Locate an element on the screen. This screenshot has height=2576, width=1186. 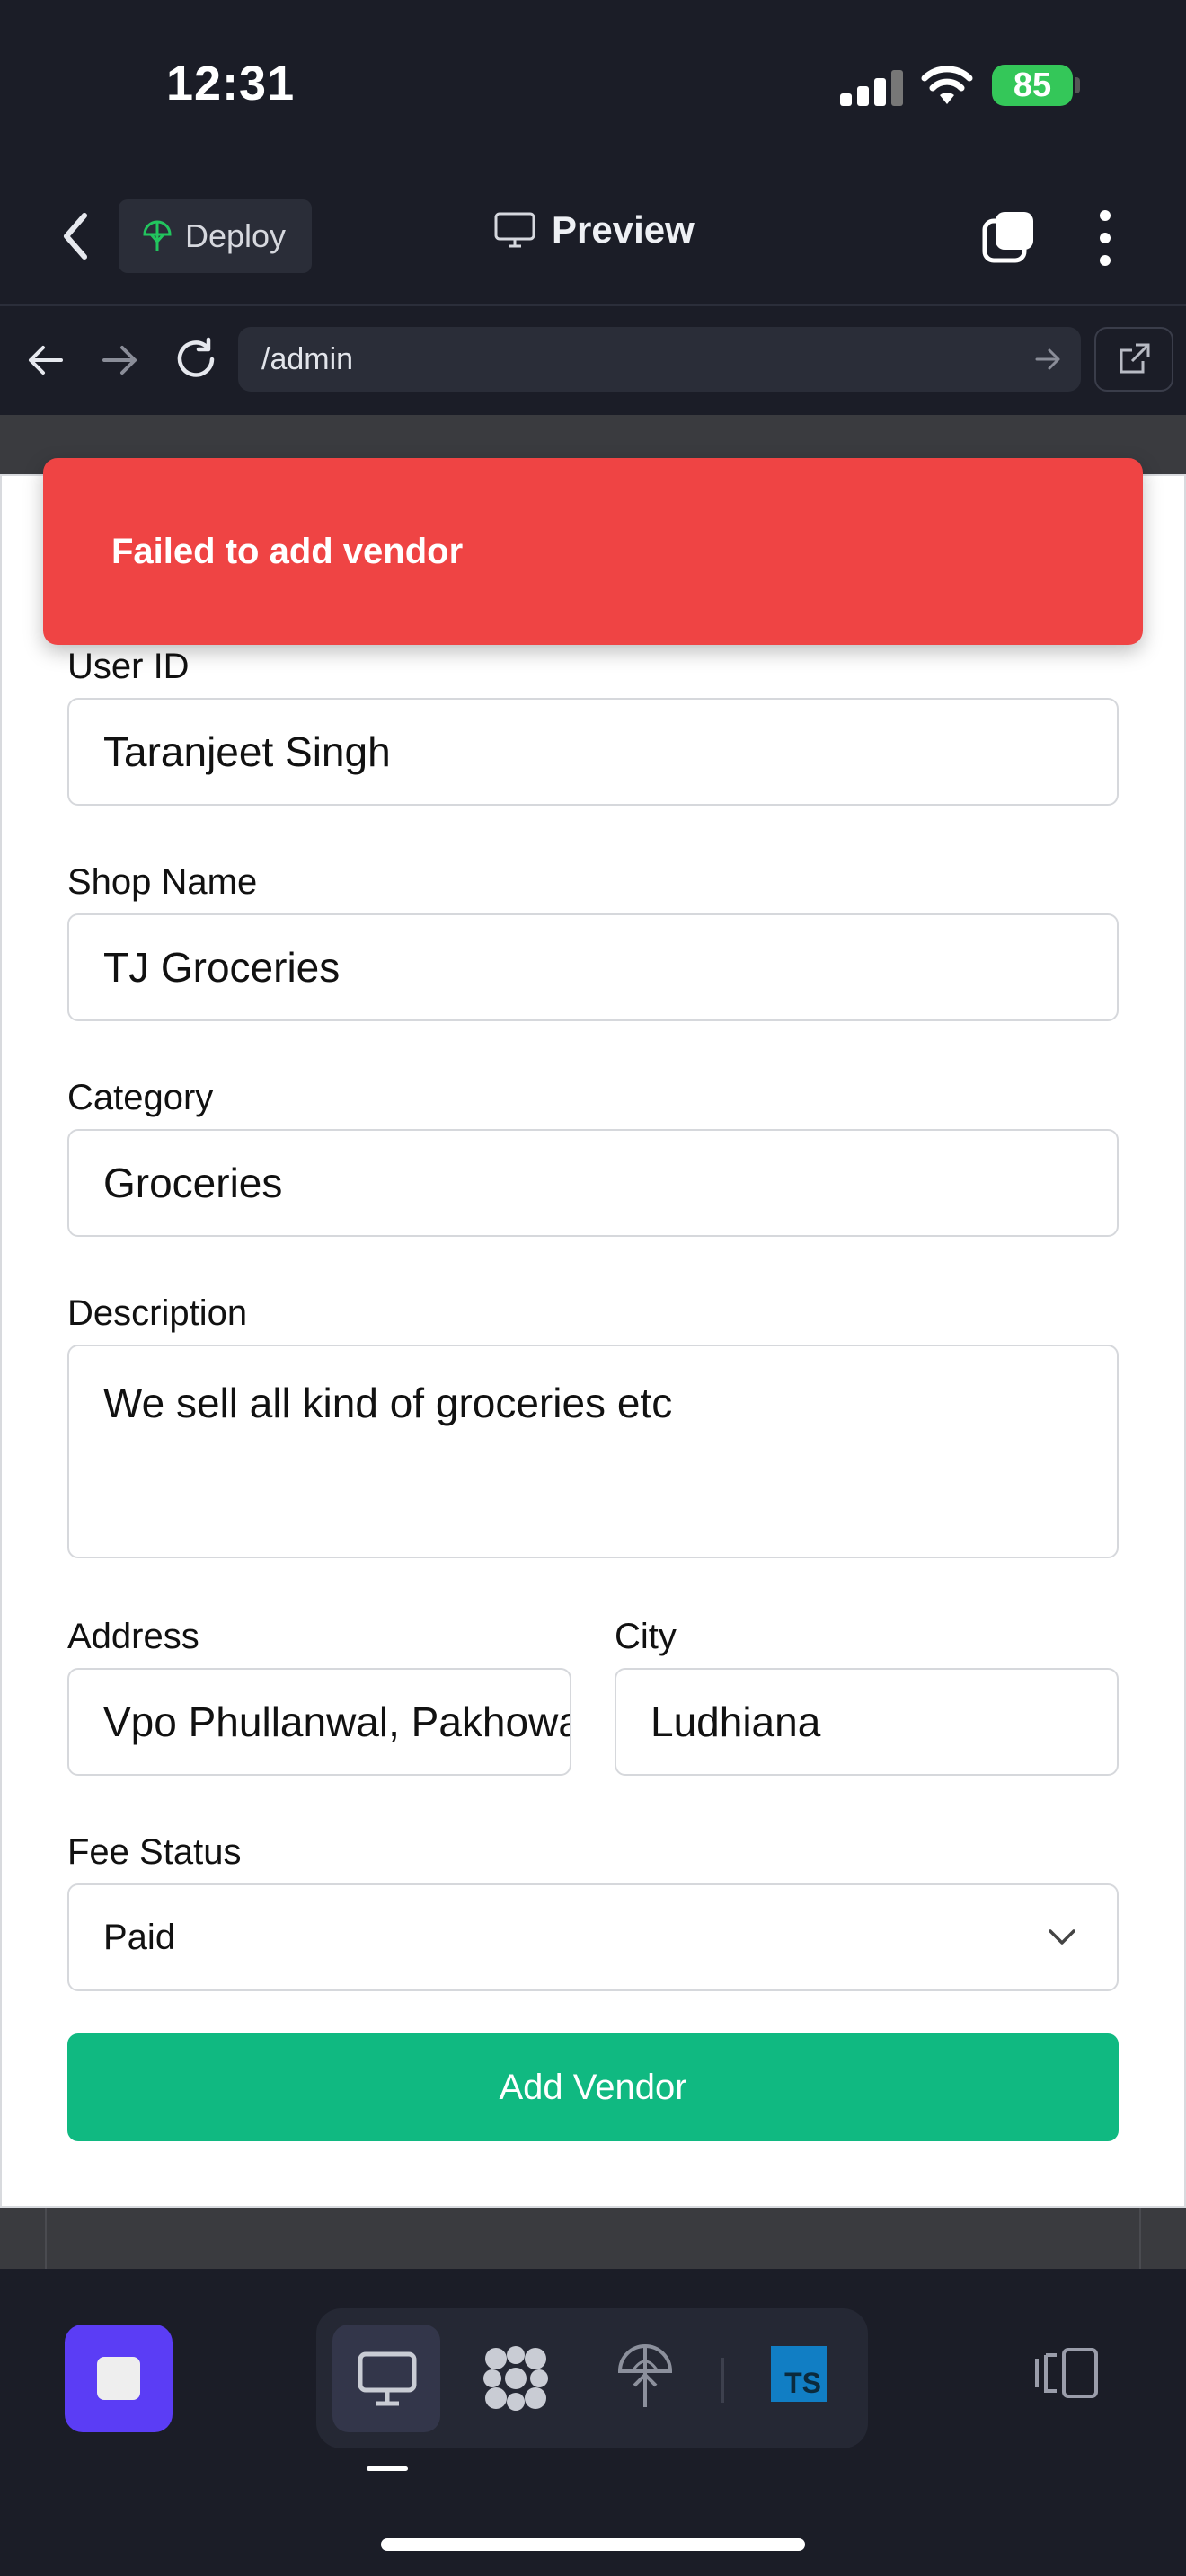
address-field: Vpo Phullanwal, Pakhowal is located at coordinates (319, 1722).